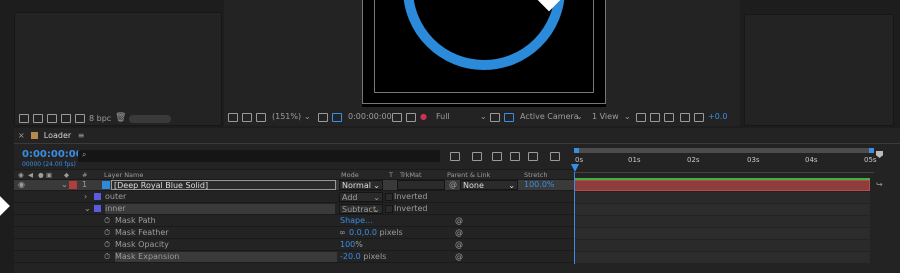 The width and height of the screenshot is (900, 273). Describe the element at coordinates (350, 175) in the screenshot. I see `mode-header: Mode` at that location.